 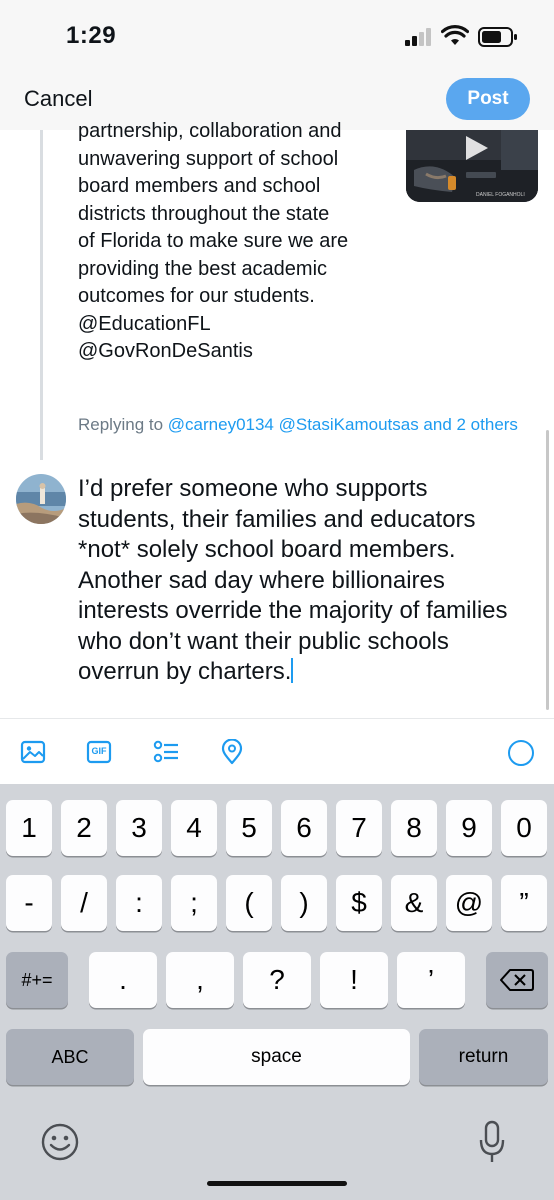 What do you see at coordinates (37, 980) in the screenshot?
I see `symbols-key: #+=` at bounding box center [37, 980].